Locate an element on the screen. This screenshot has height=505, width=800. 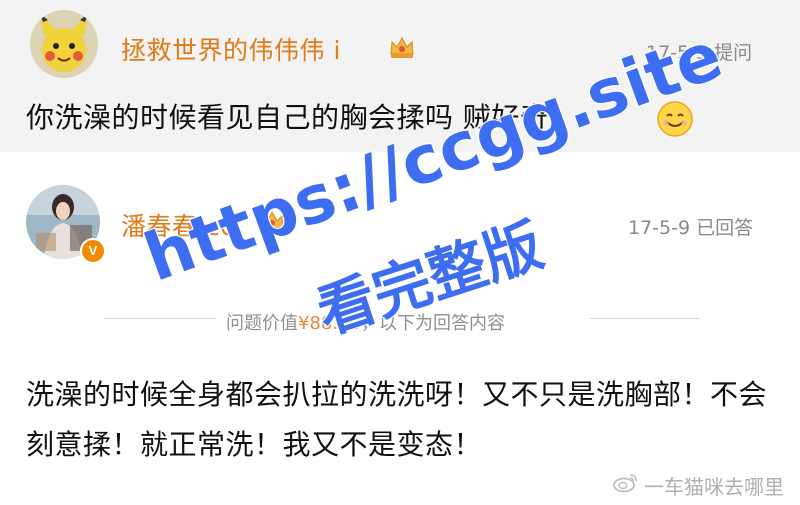
weibo-icon is located at coordinates (625, 482).